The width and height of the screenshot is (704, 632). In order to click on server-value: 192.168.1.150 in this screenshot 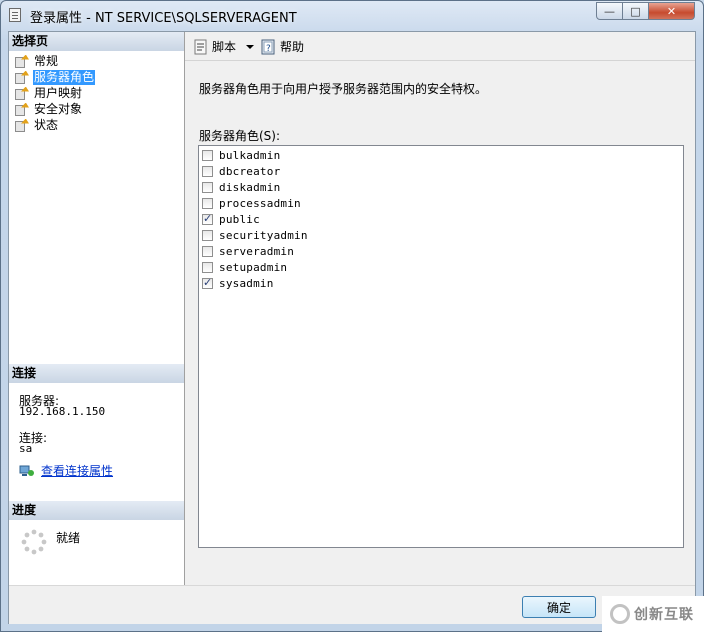, I will do `click(62, 411)`.